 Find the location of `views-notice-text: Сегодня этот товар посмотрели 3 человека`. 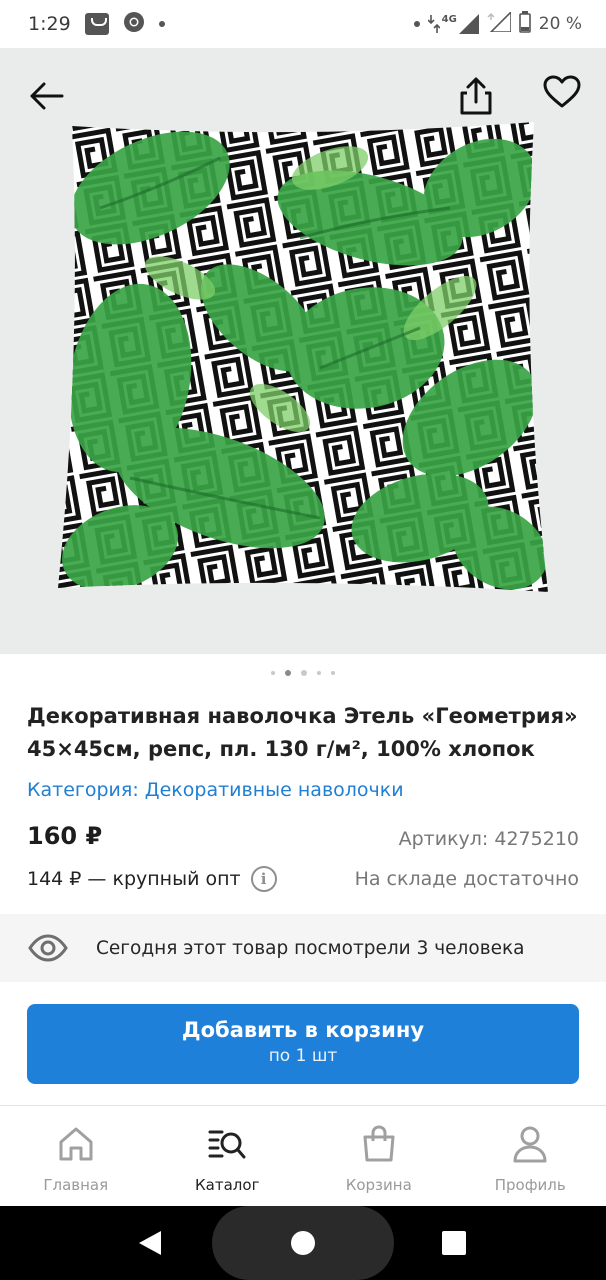

views-notice-text: Сегодня этот товар посмотрели 3 человека is located at coordinates (310, 948).